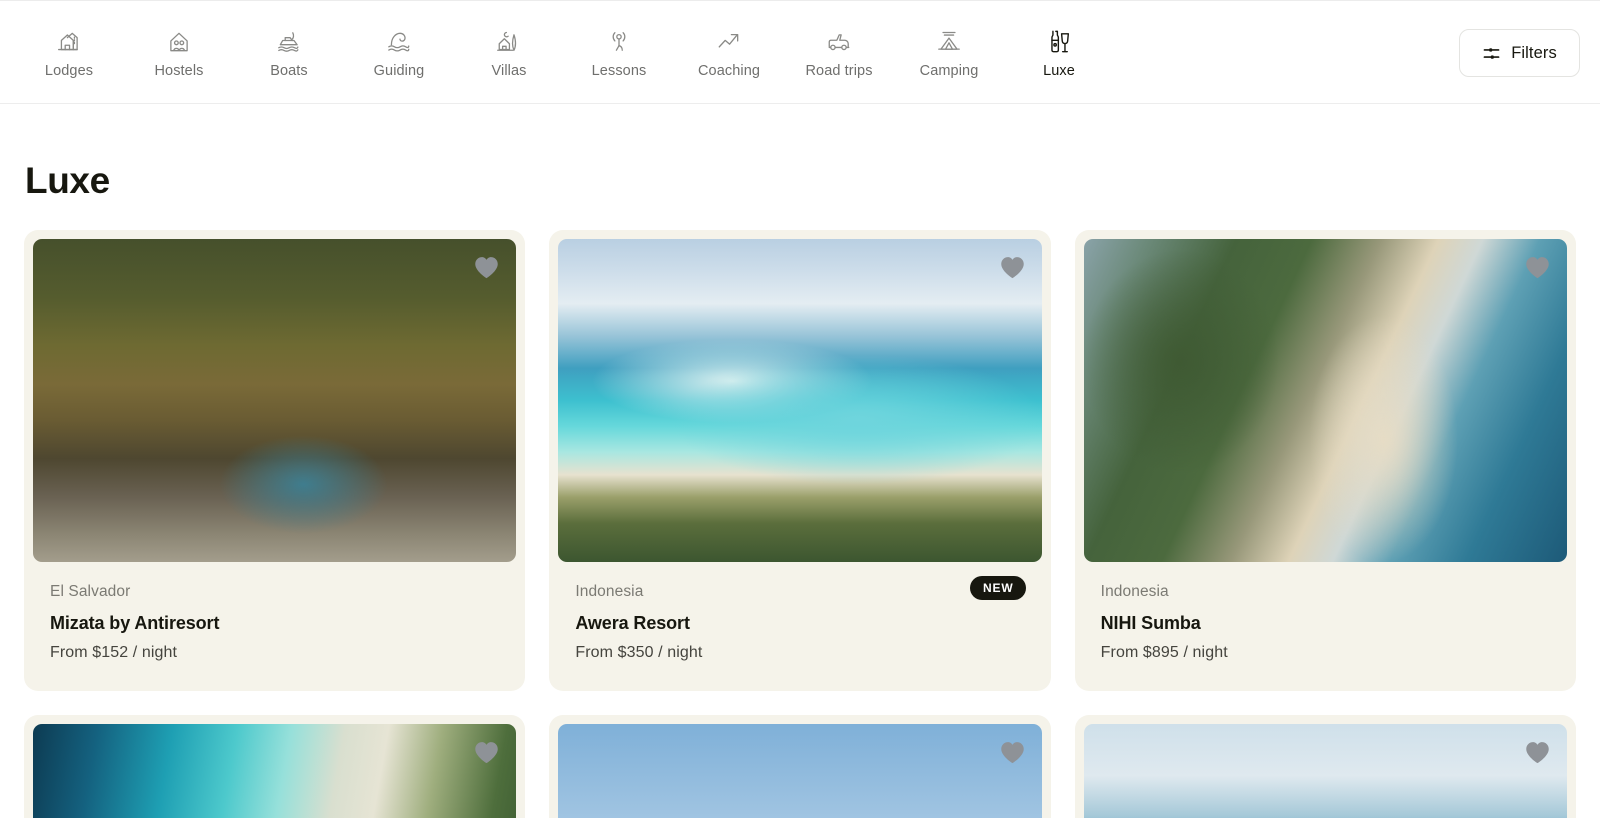 This screenshot has width=1600, height=818. I want to click on lodge-icon, so click(69, 42).